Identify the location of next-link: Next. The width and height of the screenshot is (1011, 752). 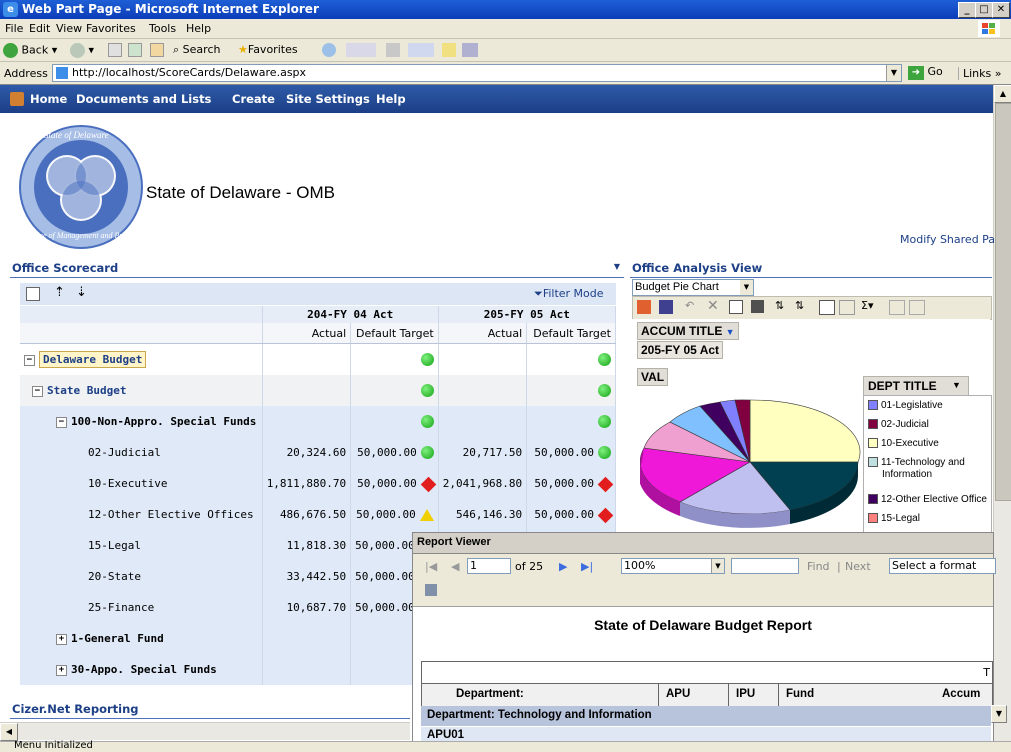
(858, 566).